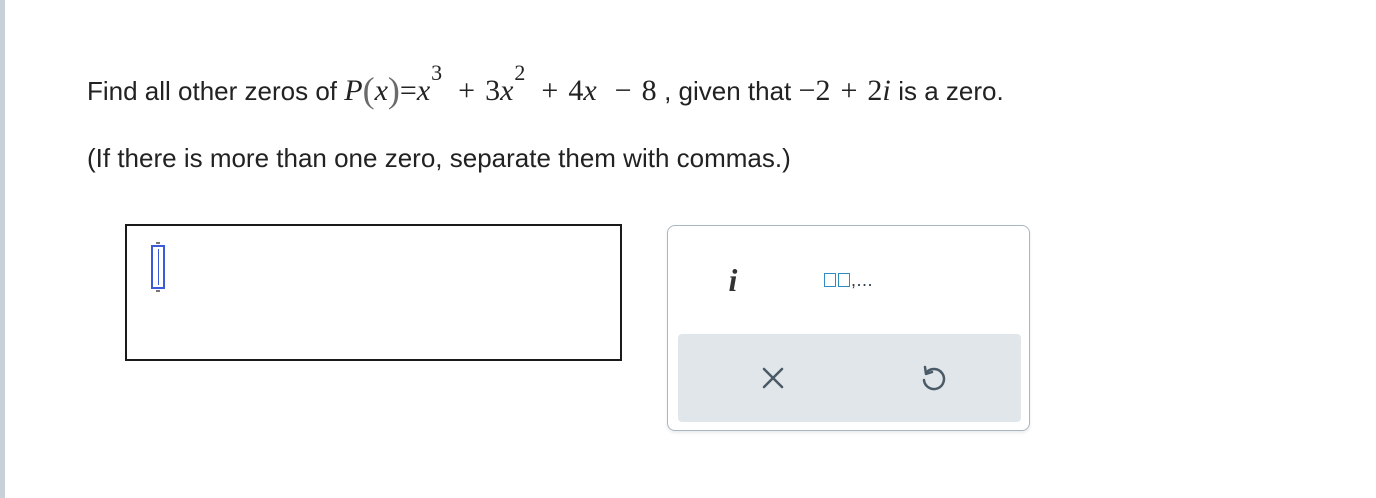 The height and width of the screenshot is (498, 1376). Describe the element at coordinates (212, 91) in the screenshot. I see `question-prefix: Find all other zeros of` at that location.